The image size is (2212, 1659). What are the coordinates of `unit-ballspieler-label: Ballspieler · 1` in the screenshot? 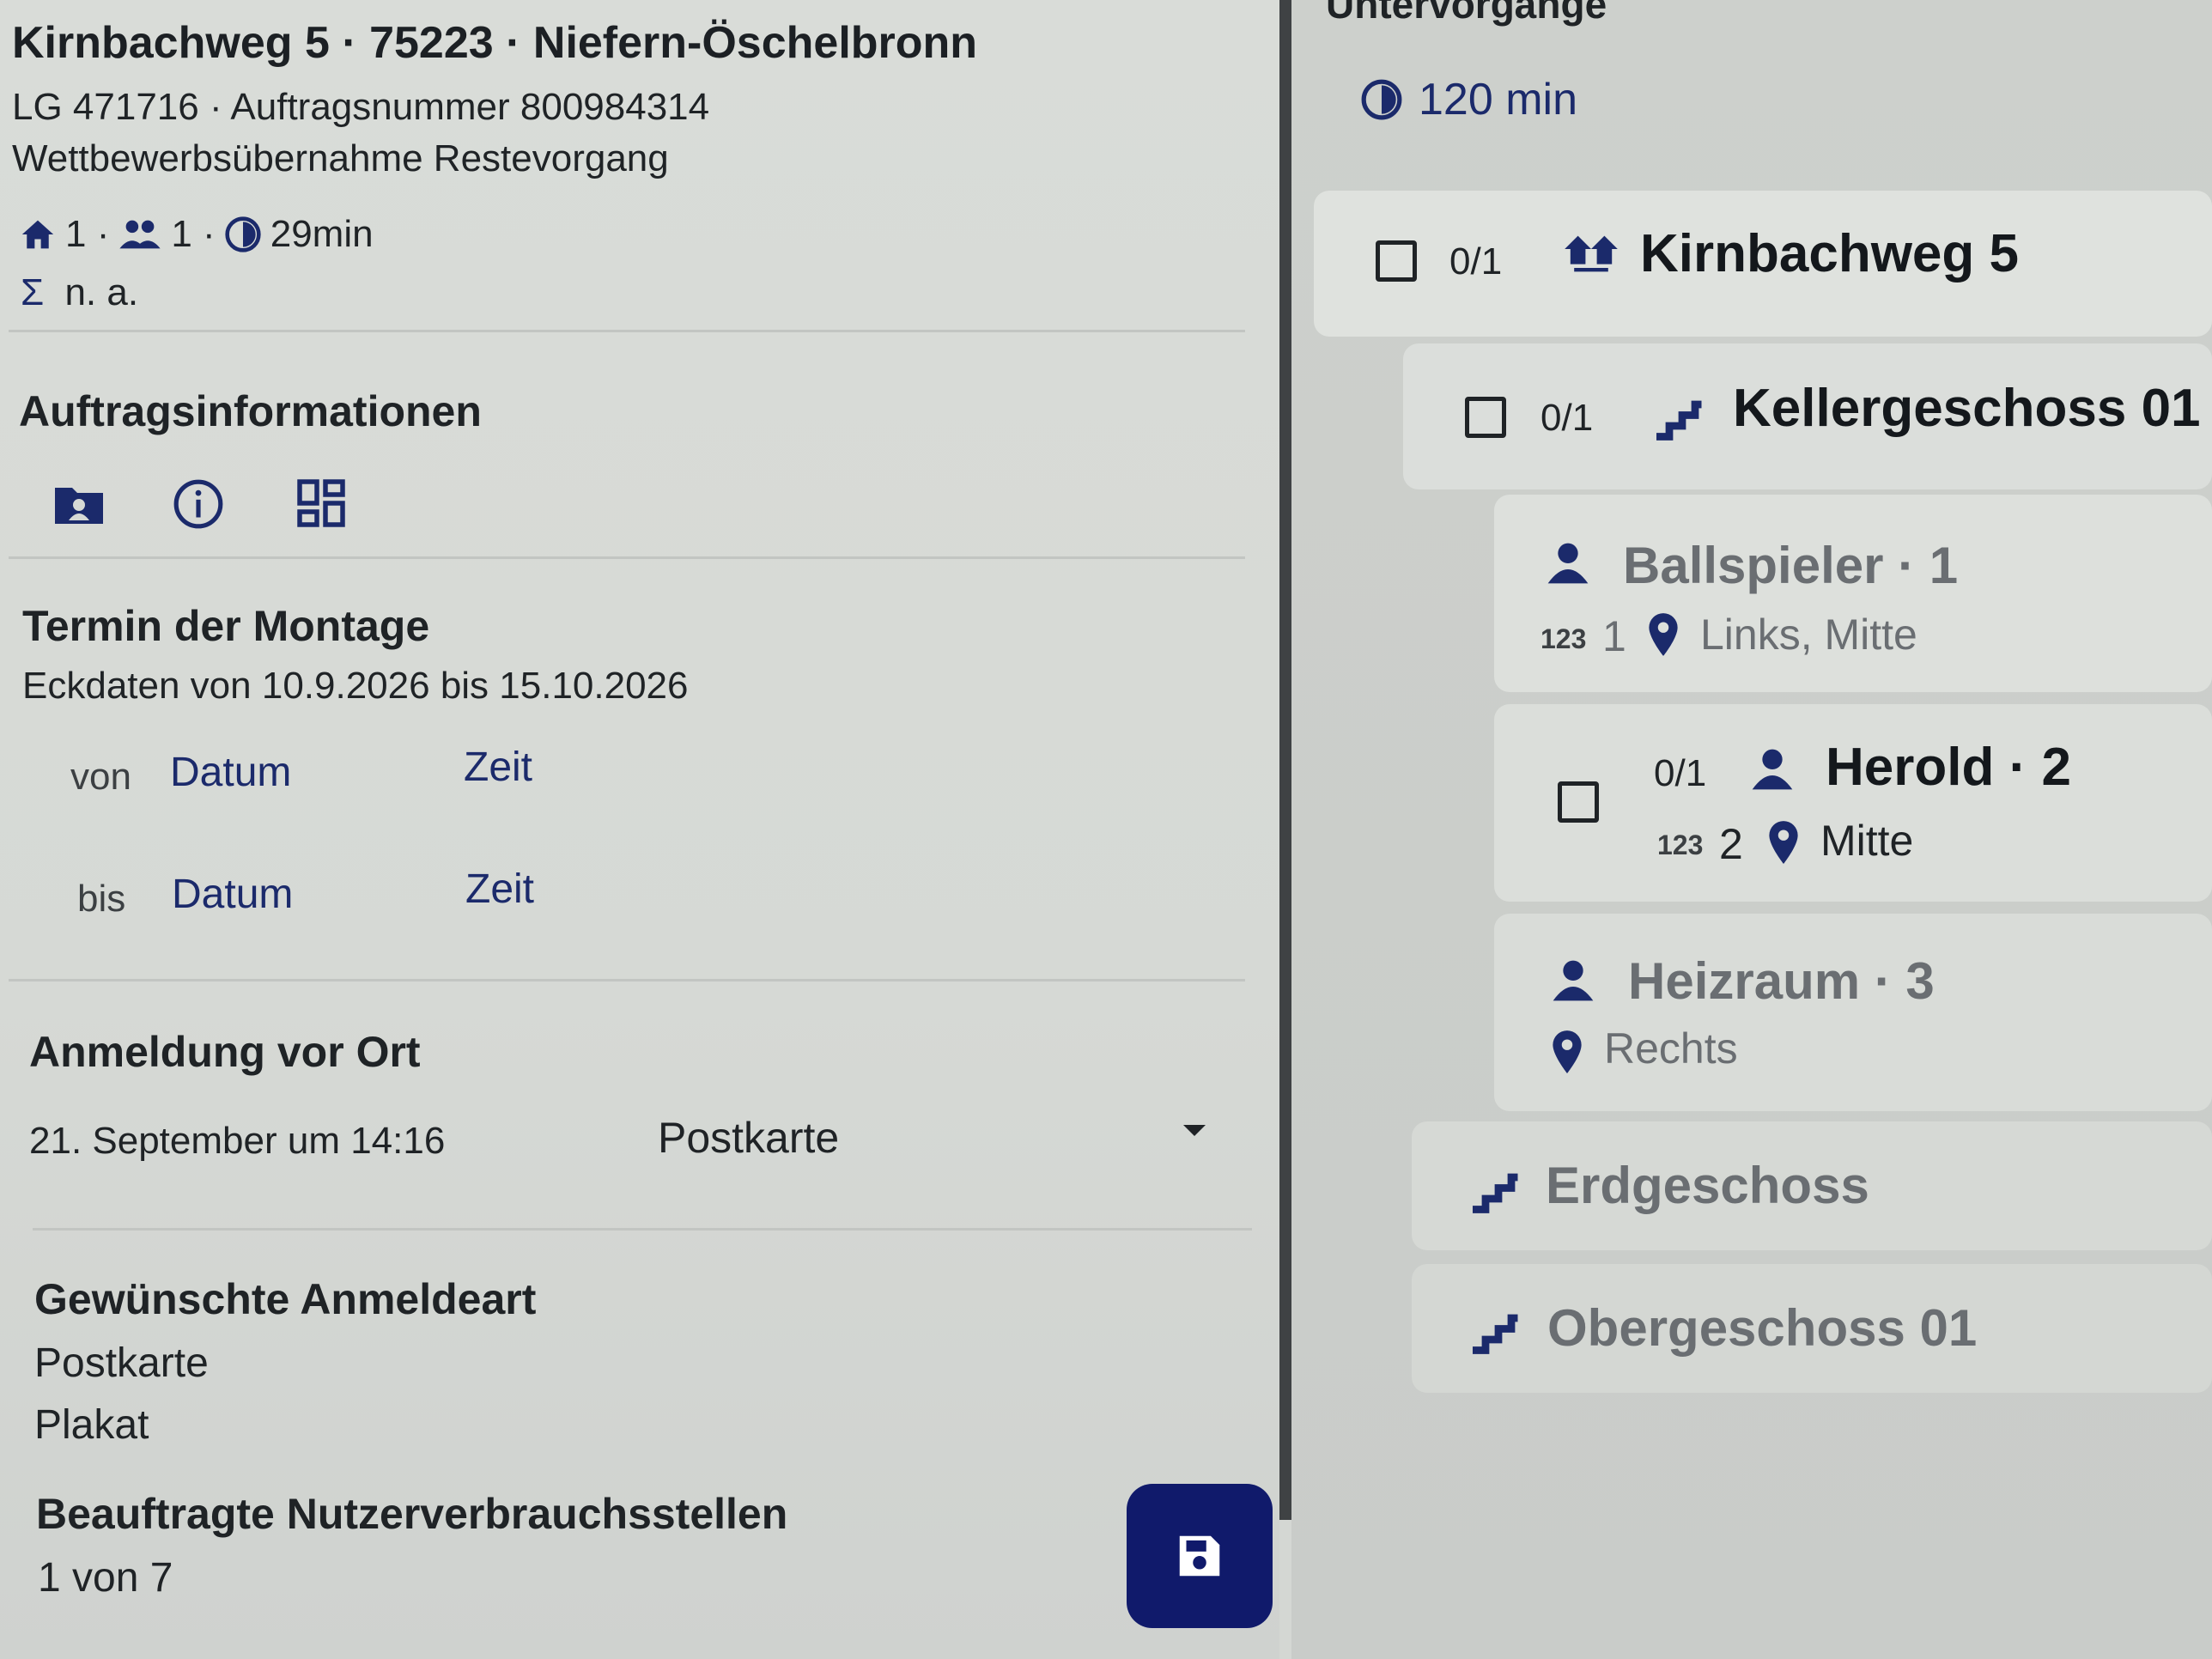 It's located at (1791, 565).